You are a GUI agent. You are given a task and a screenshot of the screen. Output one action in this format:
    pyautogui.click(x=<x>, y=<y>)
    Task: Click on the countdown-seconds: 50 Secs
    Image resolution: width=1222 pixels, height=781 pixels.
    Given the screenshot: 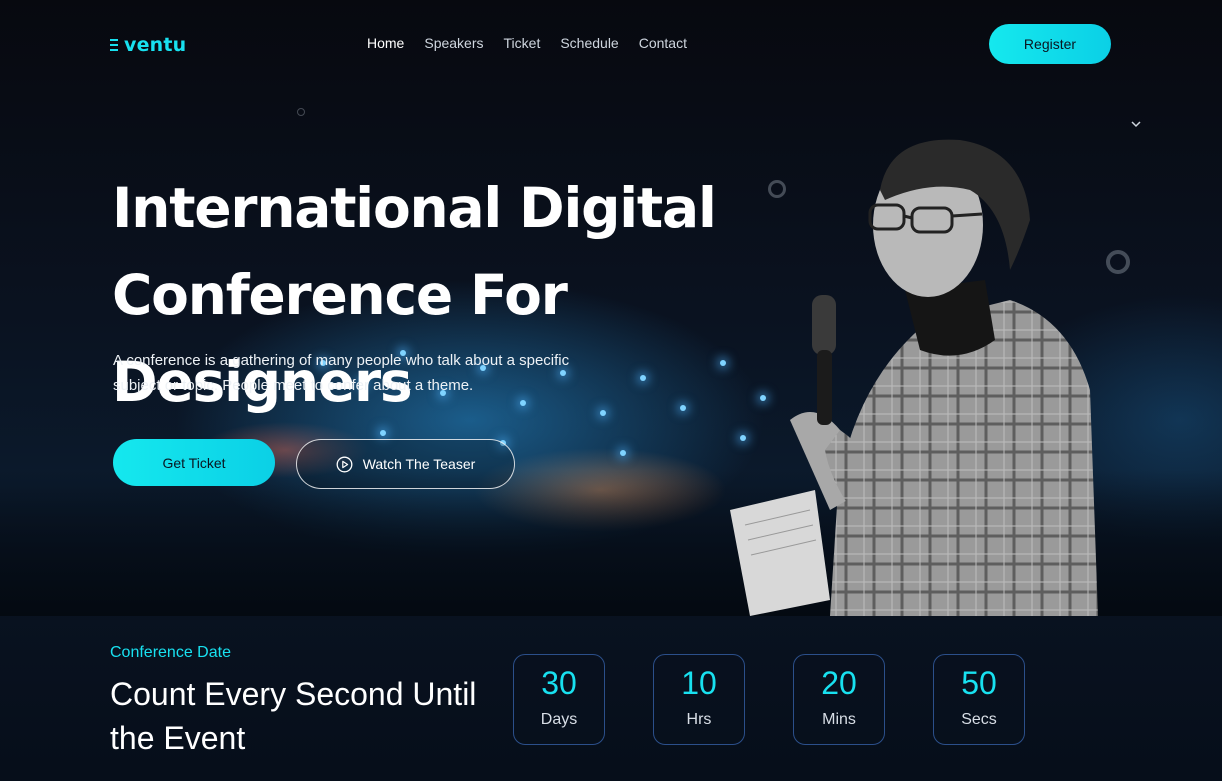 What is the action you would take?
    pyautogui.click(x=979, y=699)
    